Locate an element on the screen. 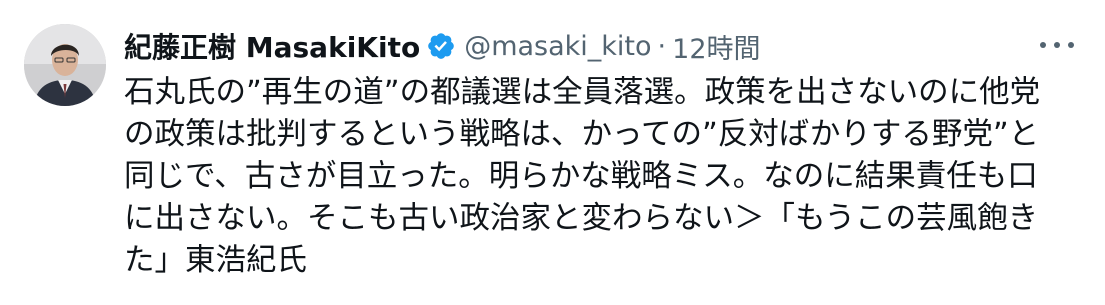  author-avatar is located at coordinates (65, 65).